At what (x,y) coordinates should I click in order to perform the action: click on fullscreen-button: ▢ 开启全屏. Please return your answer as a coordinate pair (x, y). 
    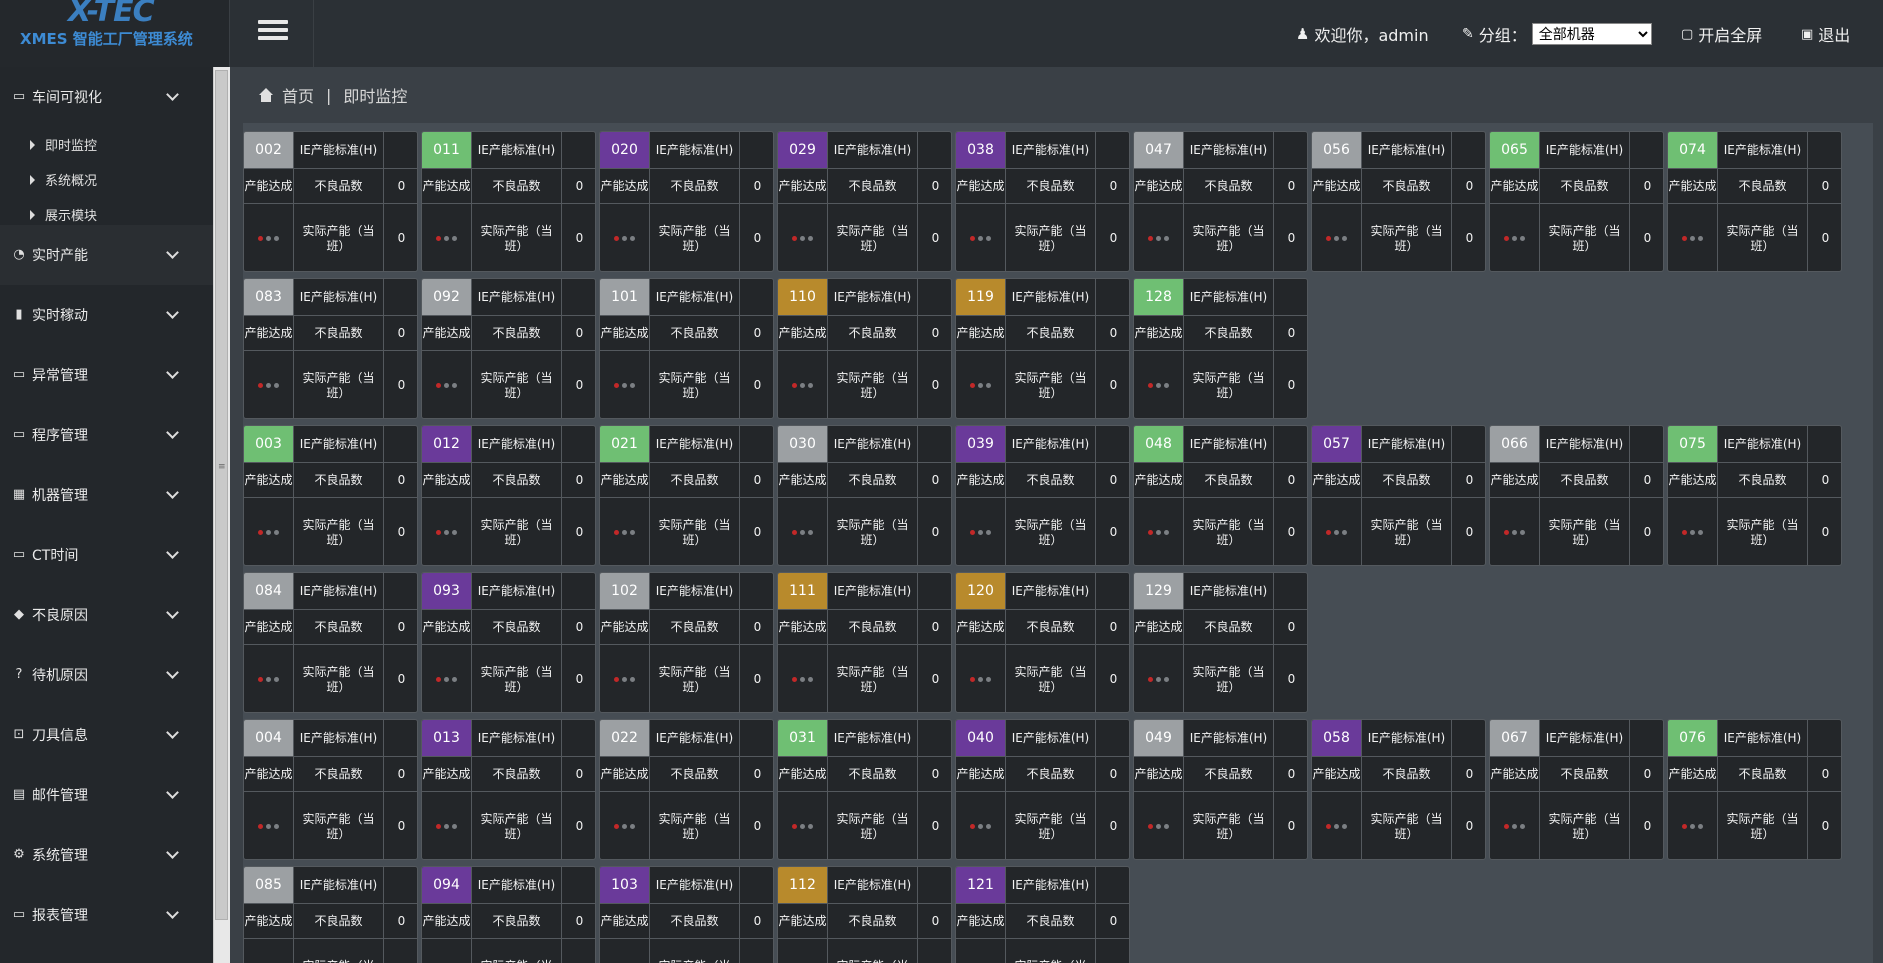
    Looking at the image, I should click on (1721, 34).